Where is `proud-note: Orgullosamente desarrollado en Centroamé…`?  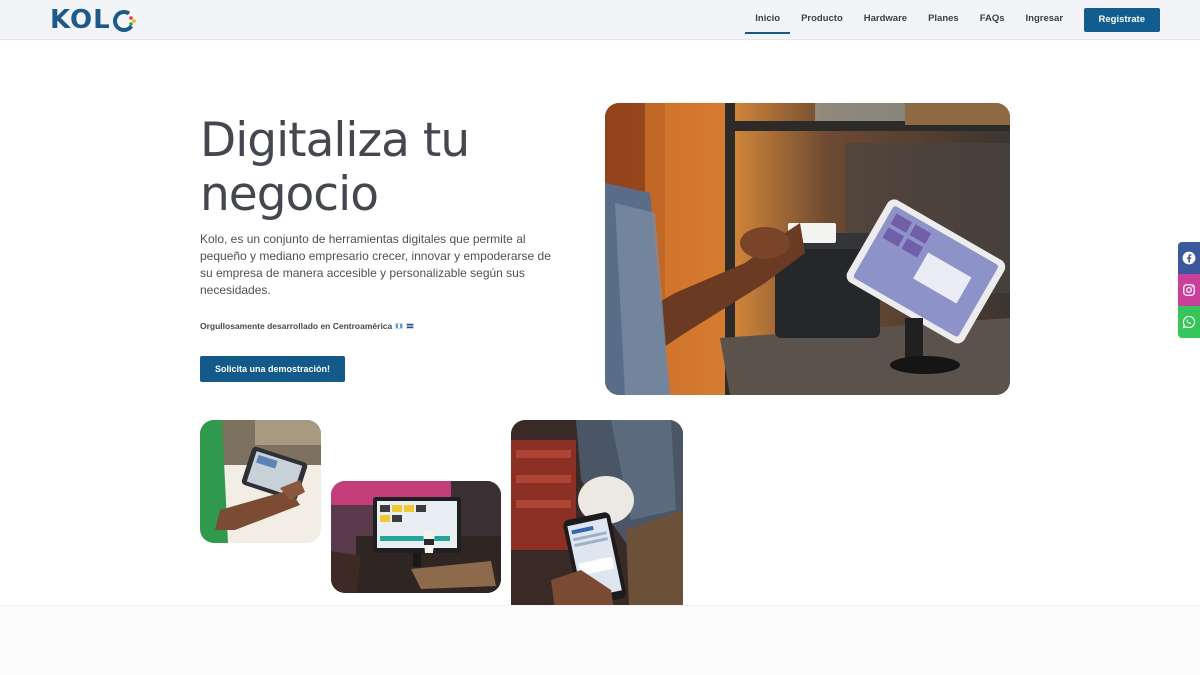 proud-note: Orgullosamente desarrollado en Centroamé… is located at coordinates (307, 326).